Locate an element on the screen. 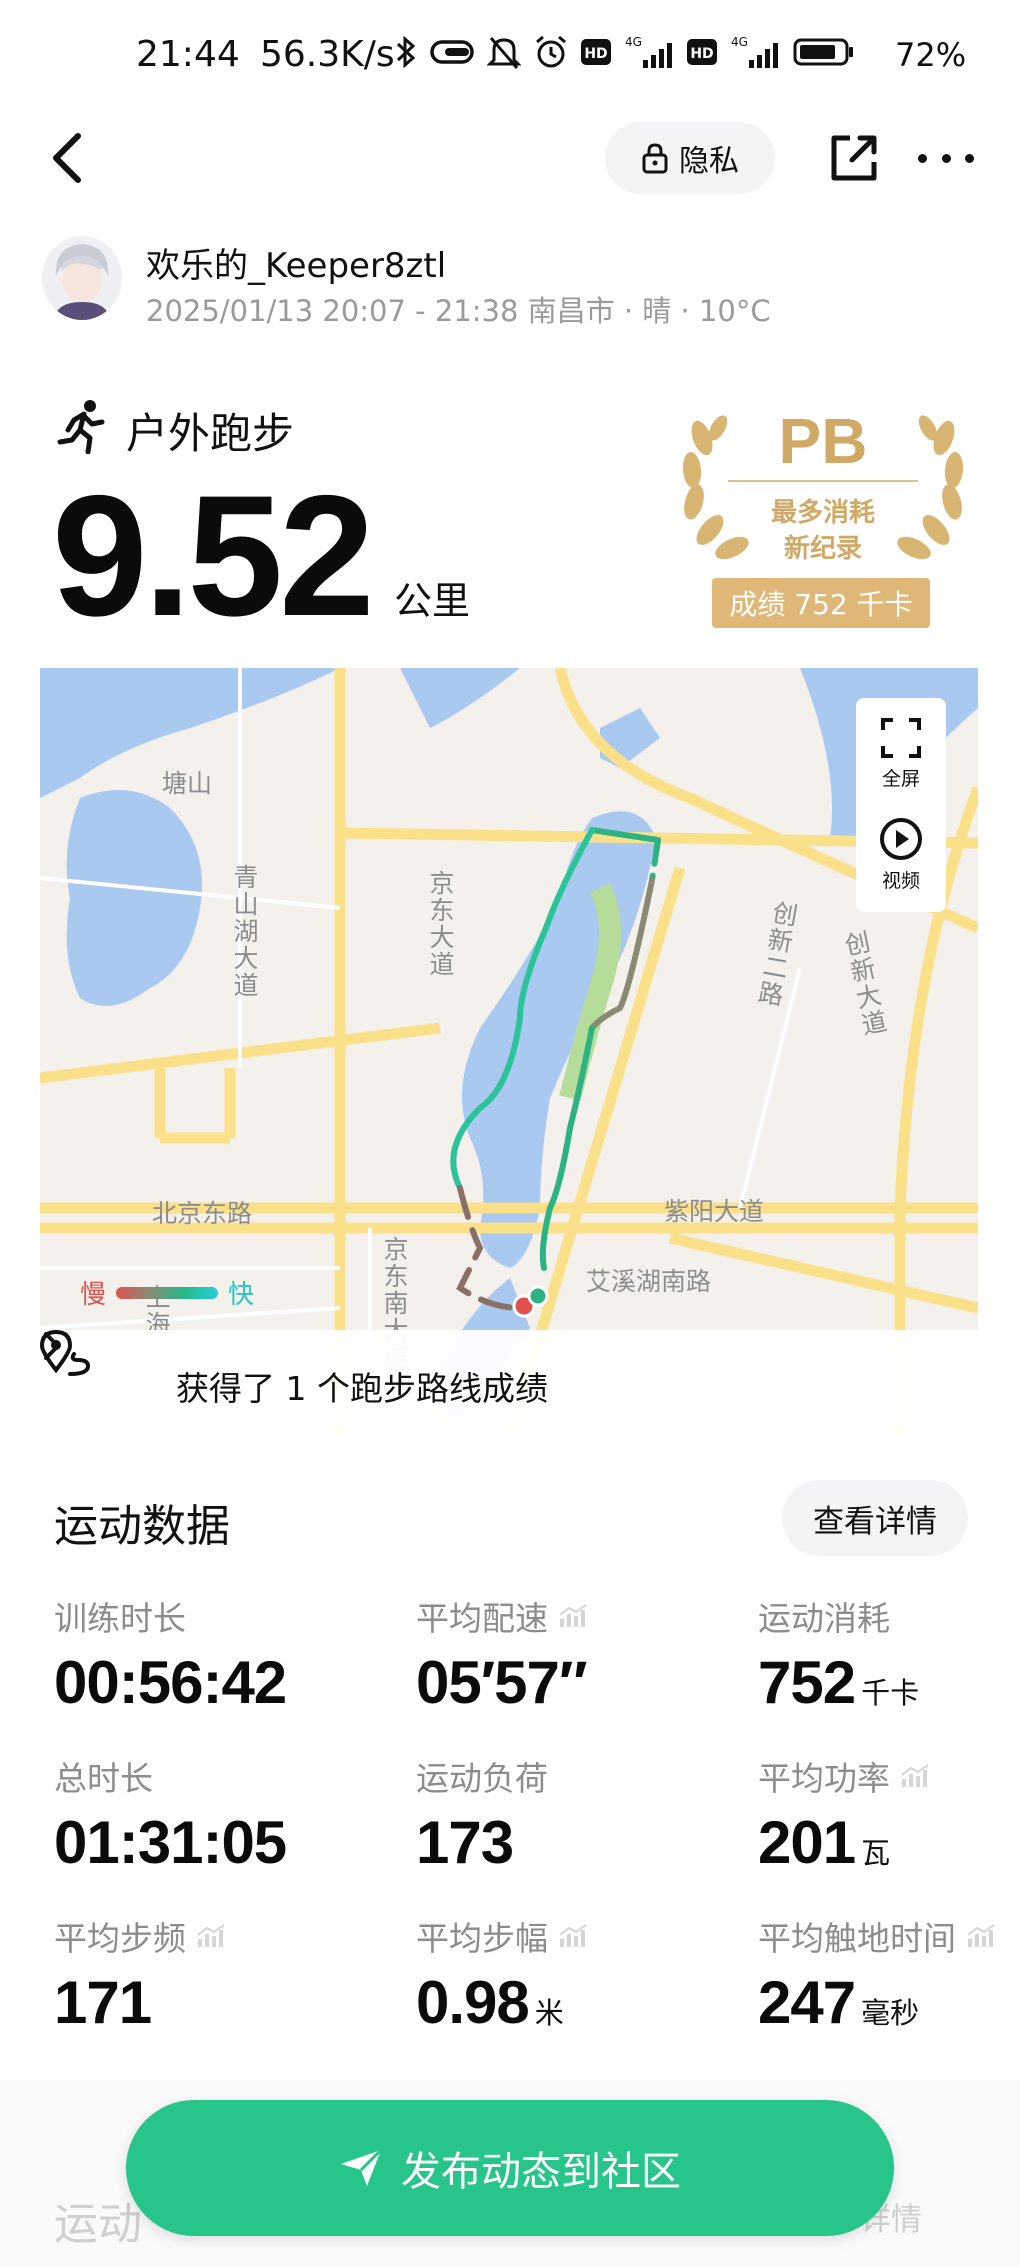 The image size is (1020, 2267). stat-value: 247 is located at coordinates (807, 2002).